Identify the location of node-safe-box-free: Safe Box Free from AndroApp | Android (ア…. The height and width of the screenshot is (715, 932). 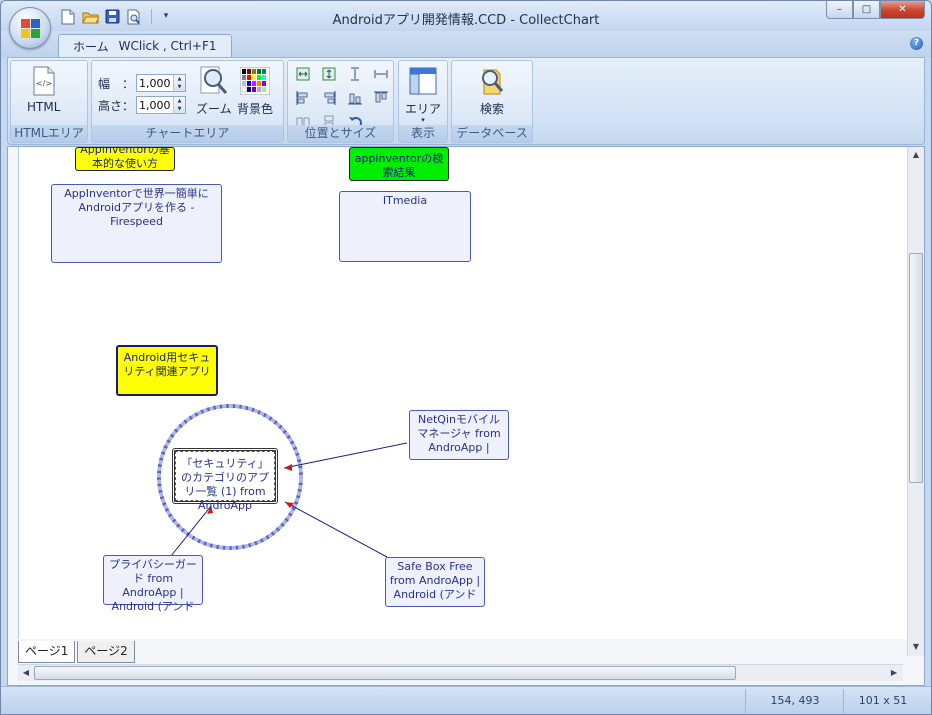
(435, 582).